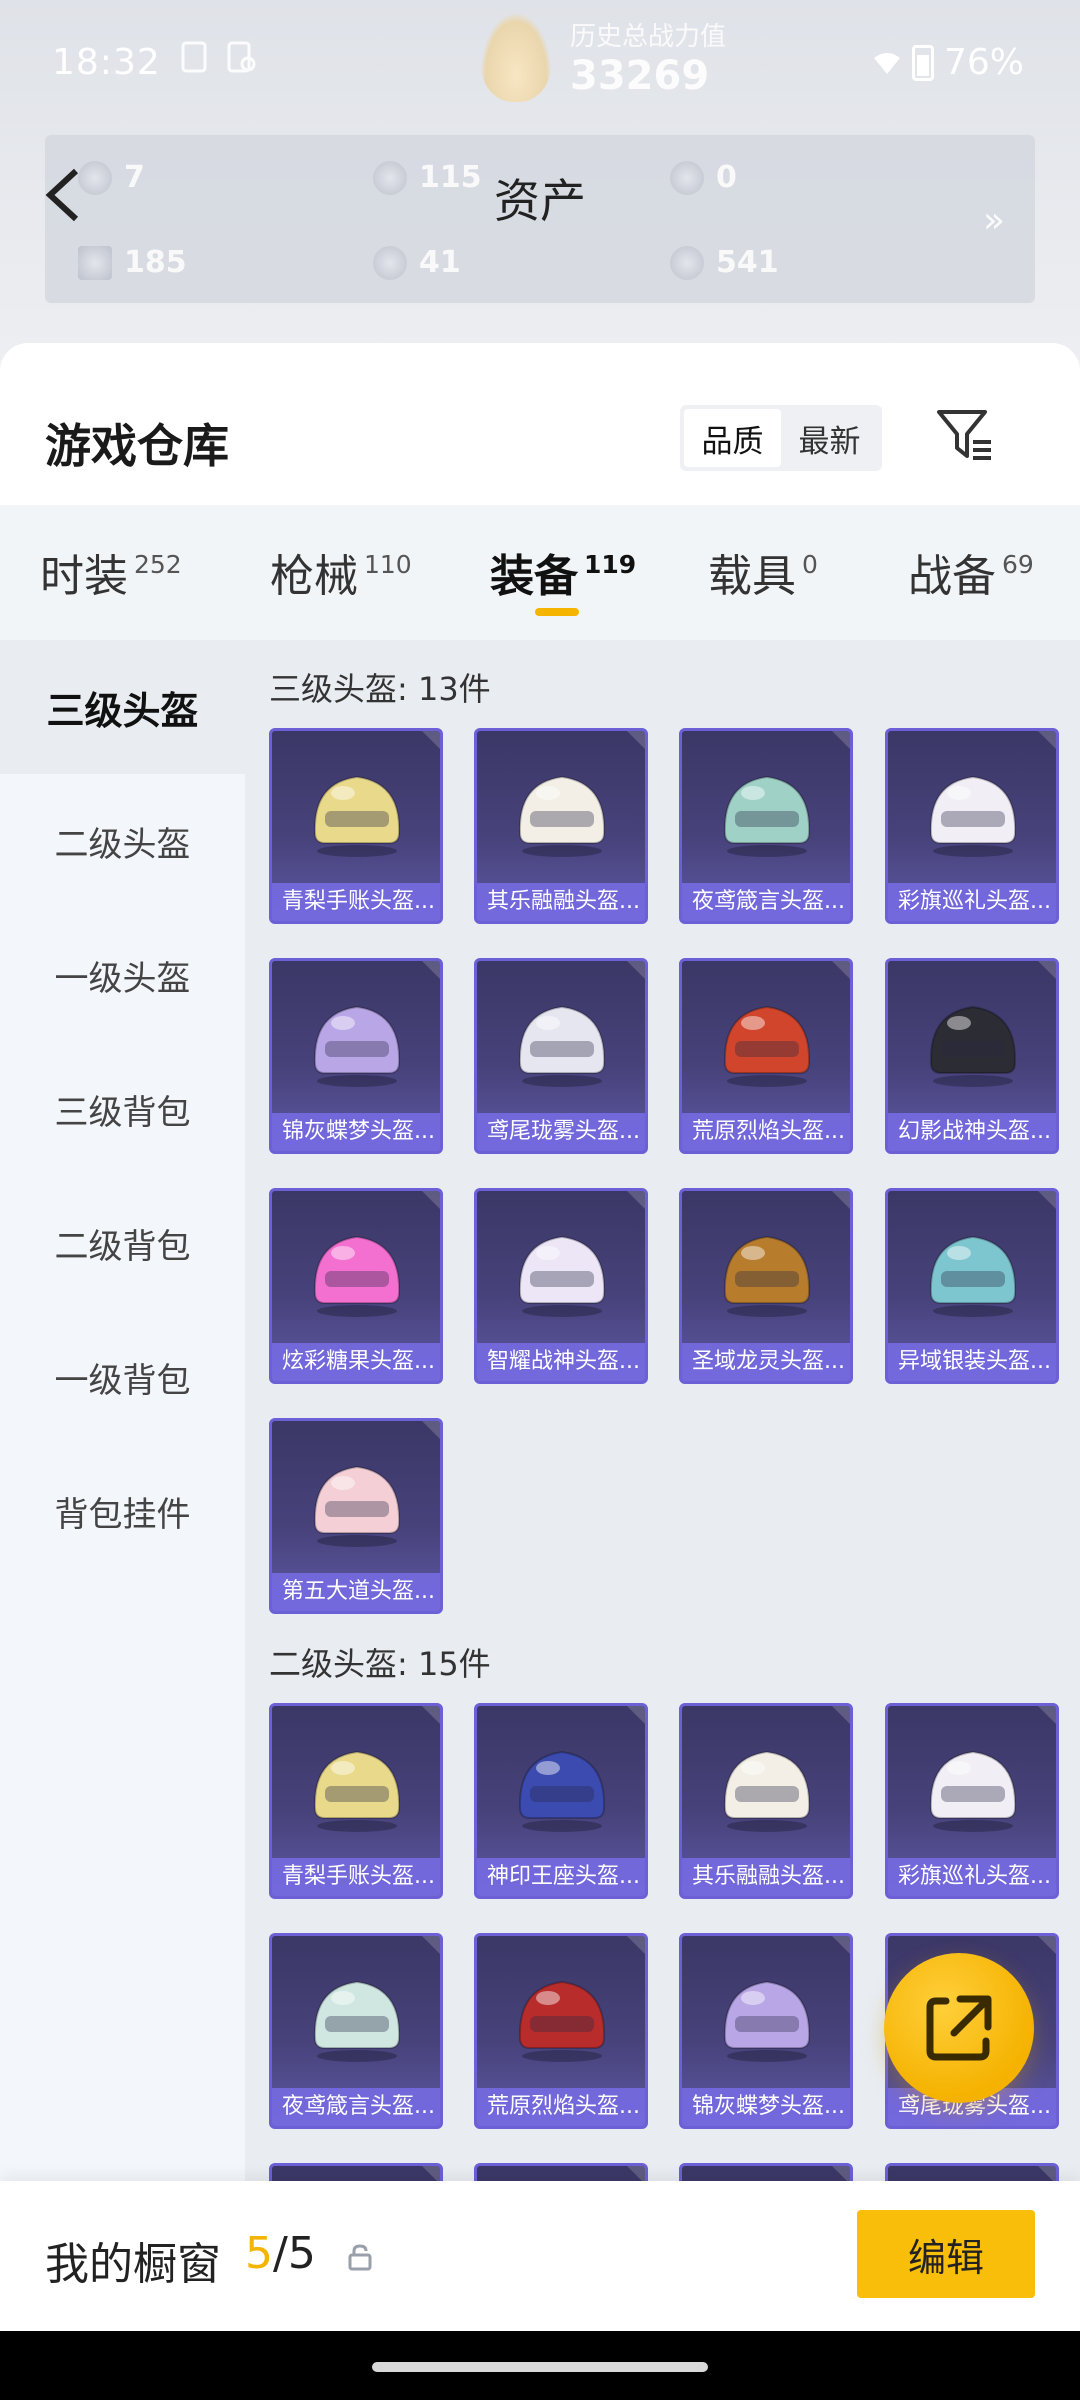 This screenshot has width=1080, height=2400. Describe the element at coordinates (946, 2254) in the screenshot. I see `edit-showcase-button: 编辑` at that location.